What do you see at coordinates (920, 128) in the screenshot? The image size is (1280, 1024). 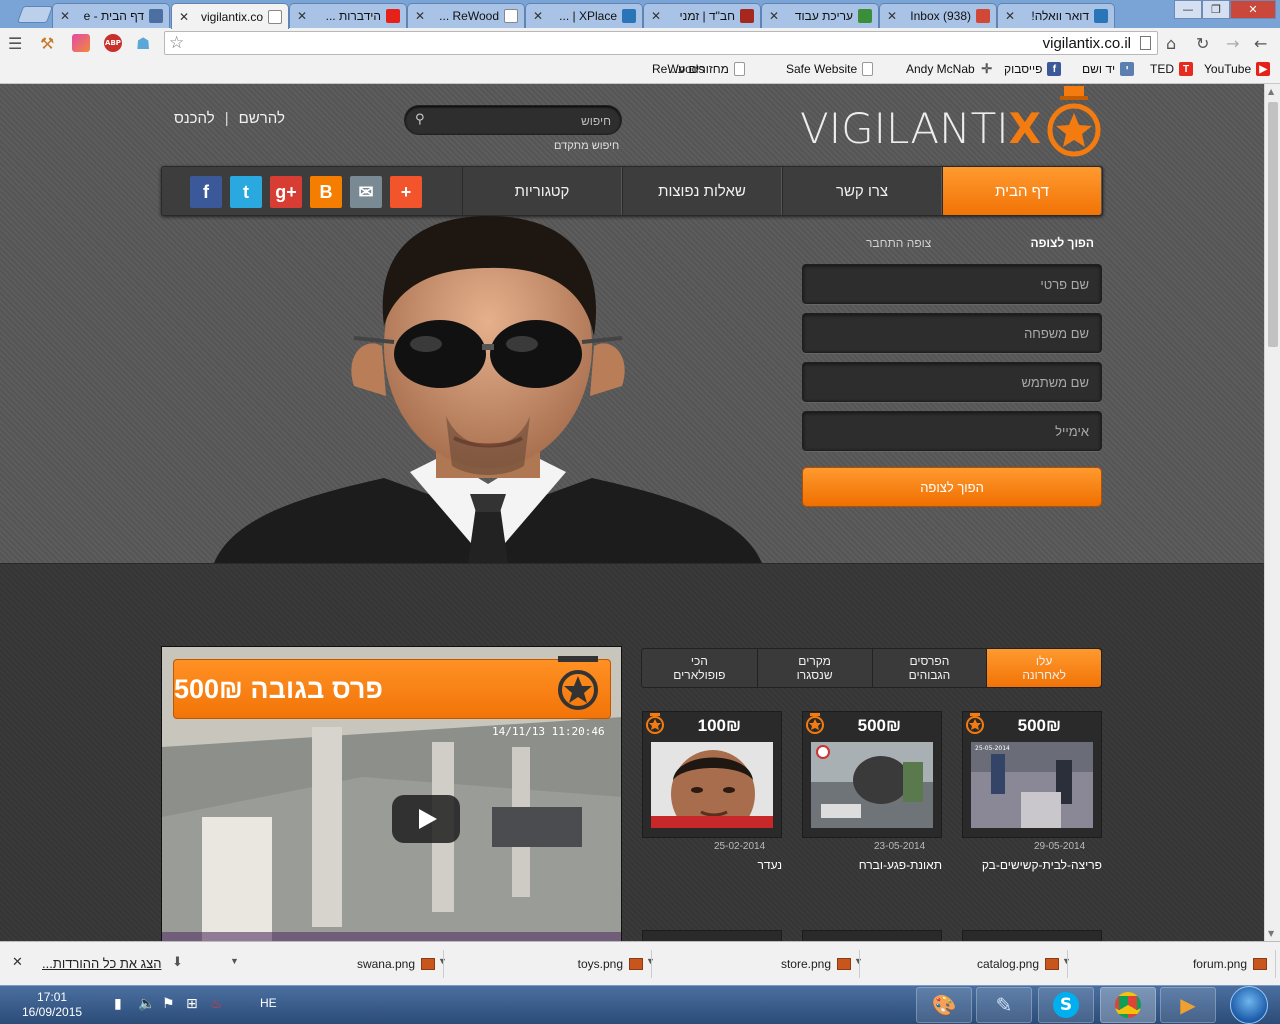 I see `site-logo: VIGILANTIX` at bounding box center [920, 128].